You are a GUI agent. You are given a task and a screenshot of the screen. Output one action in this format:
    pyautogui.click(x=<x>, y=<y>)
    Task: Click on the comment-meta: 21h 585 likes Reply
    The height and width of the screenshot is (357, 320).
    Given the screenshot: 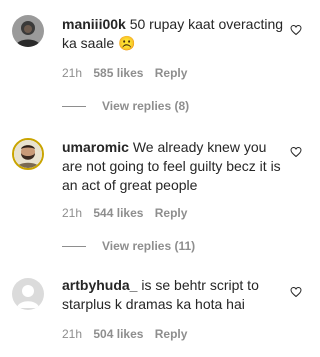 What is the action you would take?
    pyautogui.click(x=128, y=73)
    